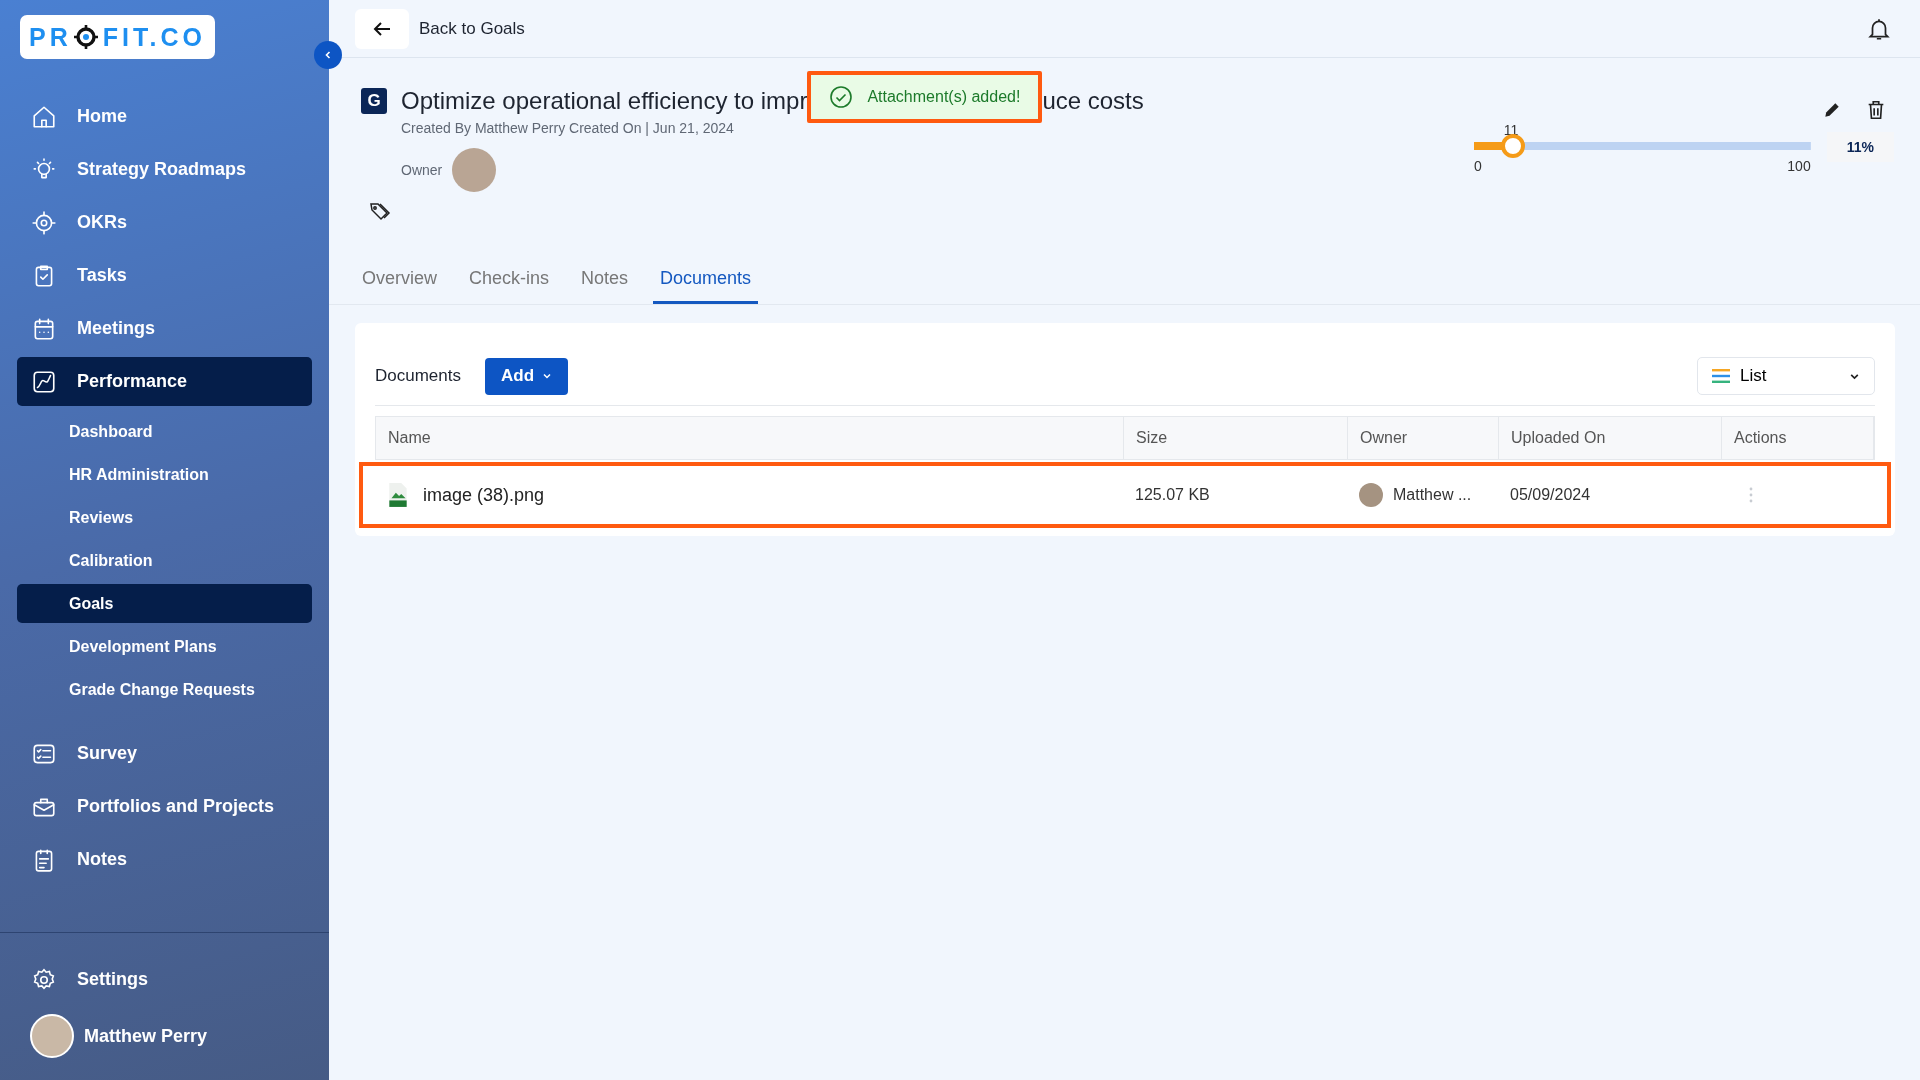 The image size is (1920, 1080). What do you see at coordinates (1610, 438) in the screenshot?
I see `column-header: Uploaded On` at bounding box center [1610, 438].